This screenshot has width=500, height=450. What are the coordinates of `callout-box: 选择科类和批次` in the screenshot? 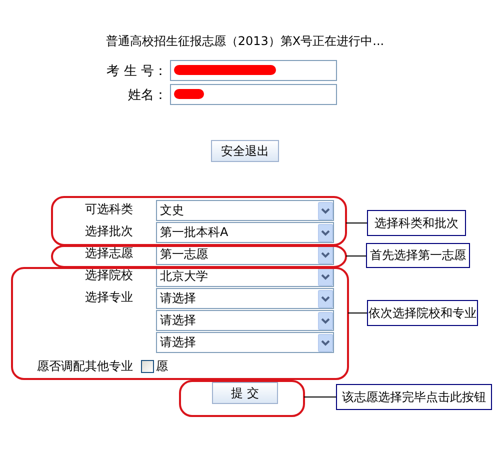 It's located at (416, 223).